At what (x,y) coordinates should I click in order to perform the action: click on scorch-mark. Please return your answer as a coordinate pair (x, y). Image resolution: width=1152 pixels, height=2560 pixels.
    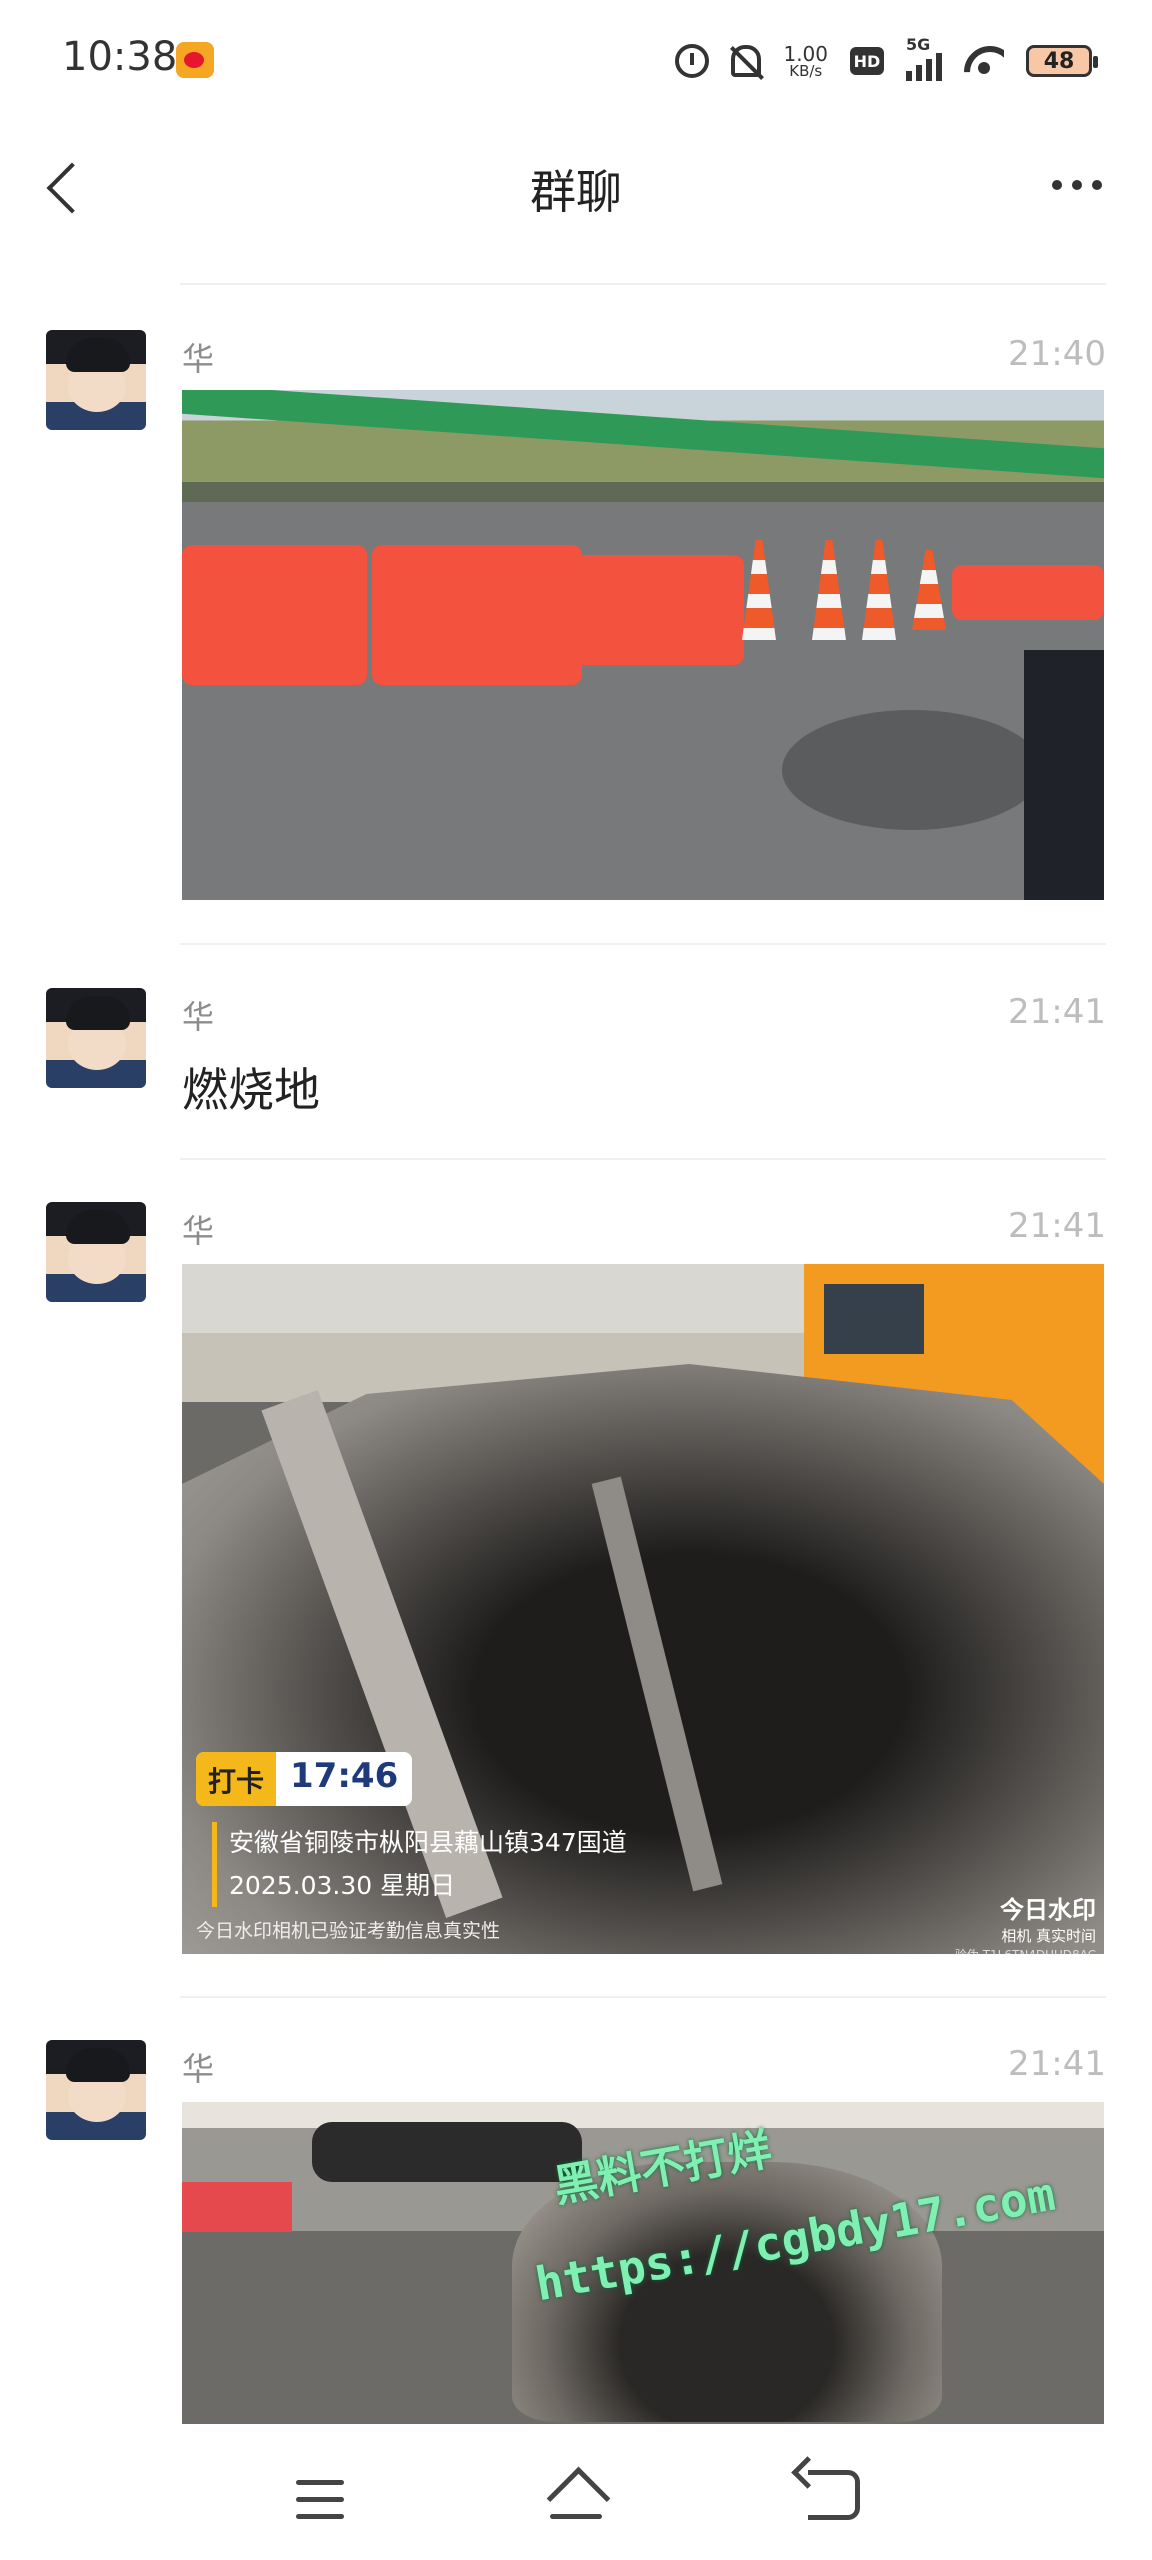
    Looking at the image, I should click on (912, 770).